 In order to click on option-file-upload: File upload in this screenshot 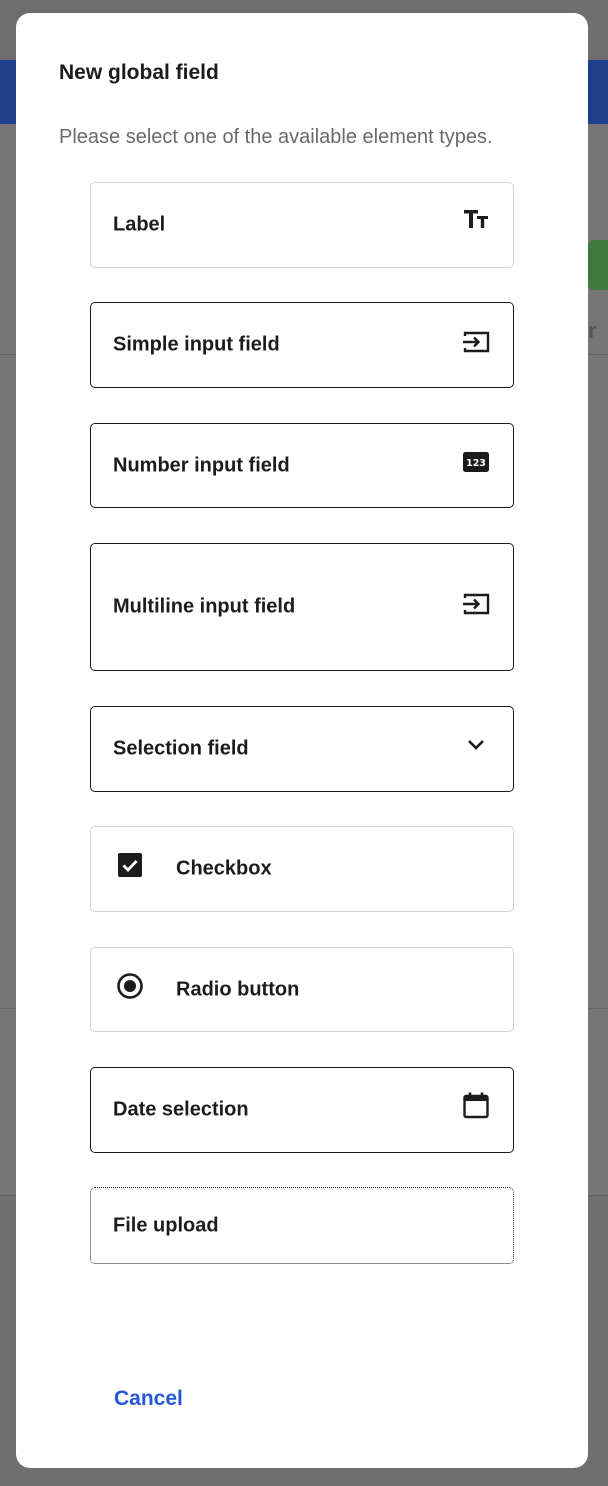, I will do `click(302, 1225)`.